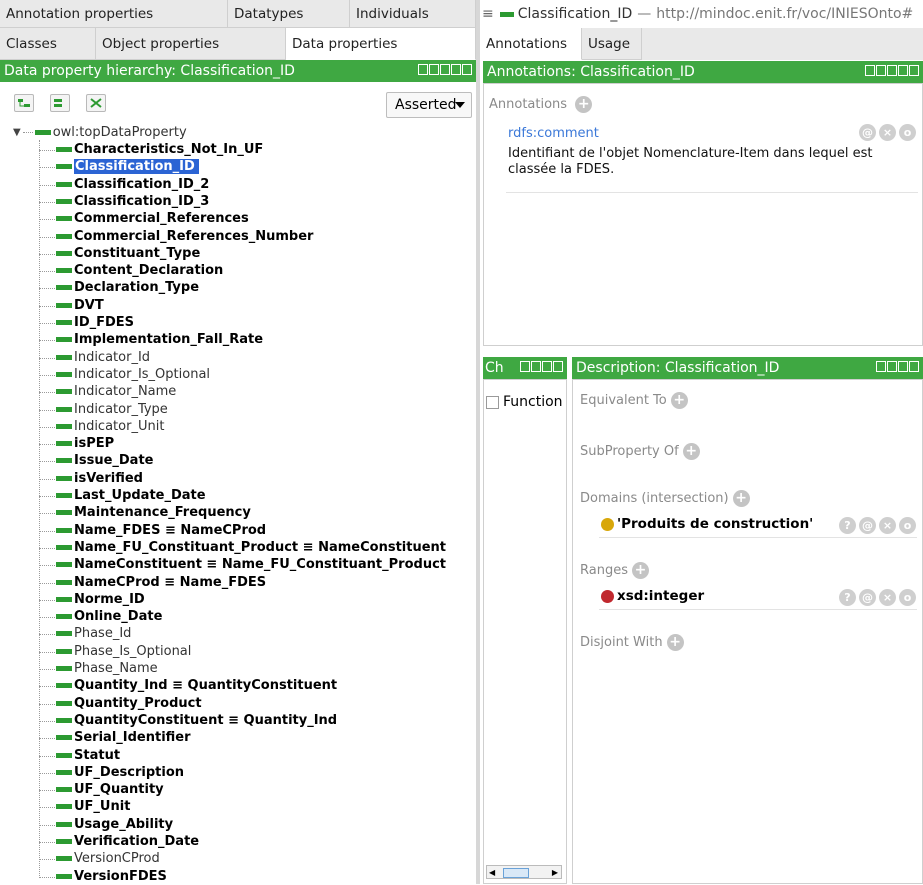 The height and width of the screenshot is (885, 923). Describe the element at coordinates (640, 570) in the screenshot. I see `add-range-button: +` at that location.